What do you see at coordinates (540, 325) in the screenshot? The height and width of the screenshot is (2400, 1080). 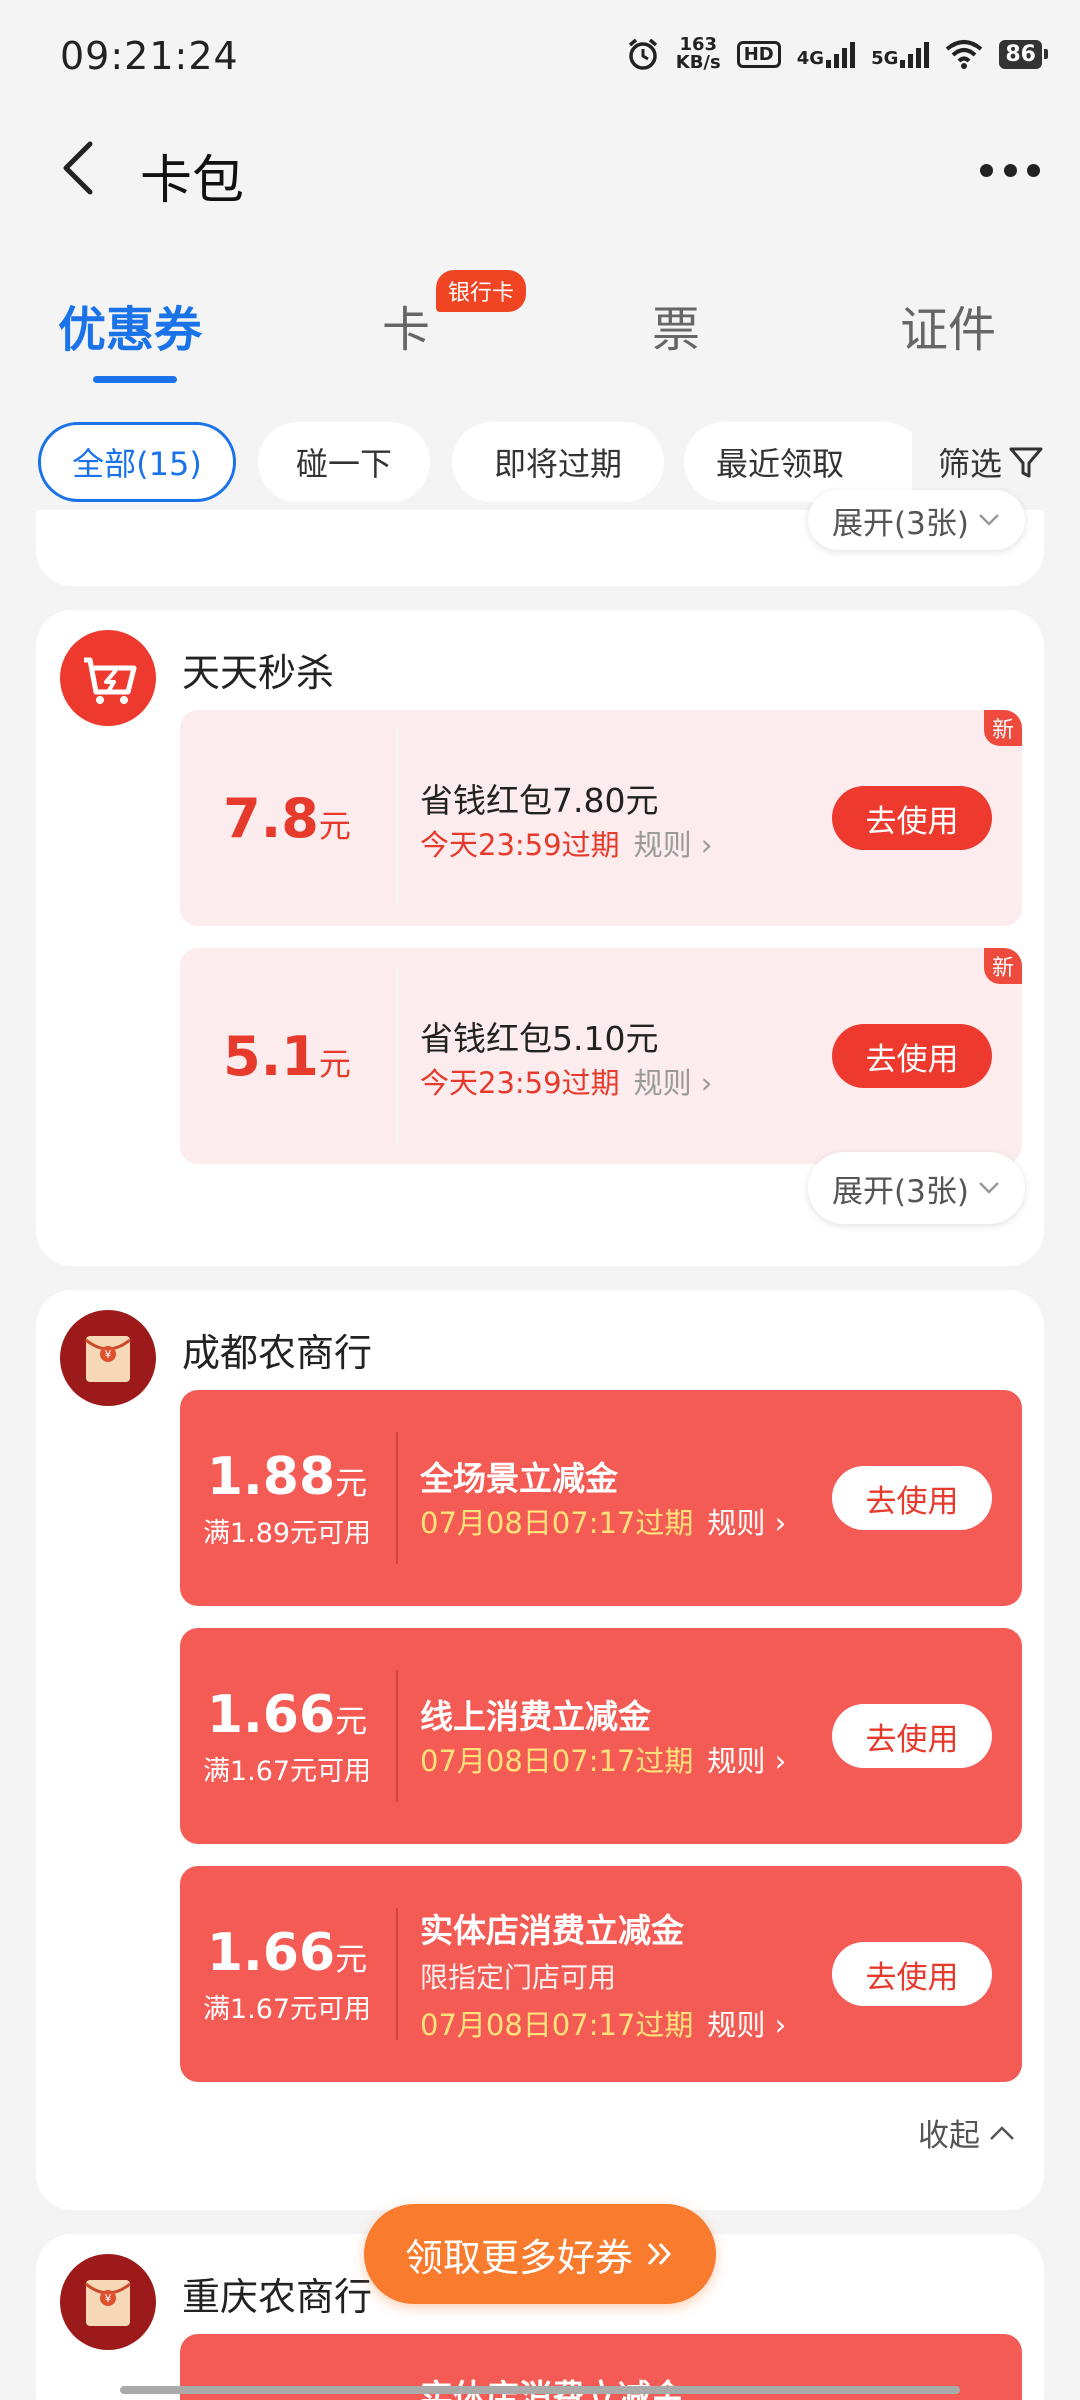 I see `tab-bar: 优惠券 卡 银行卡 票 证件` at bounding box center [540, 325].